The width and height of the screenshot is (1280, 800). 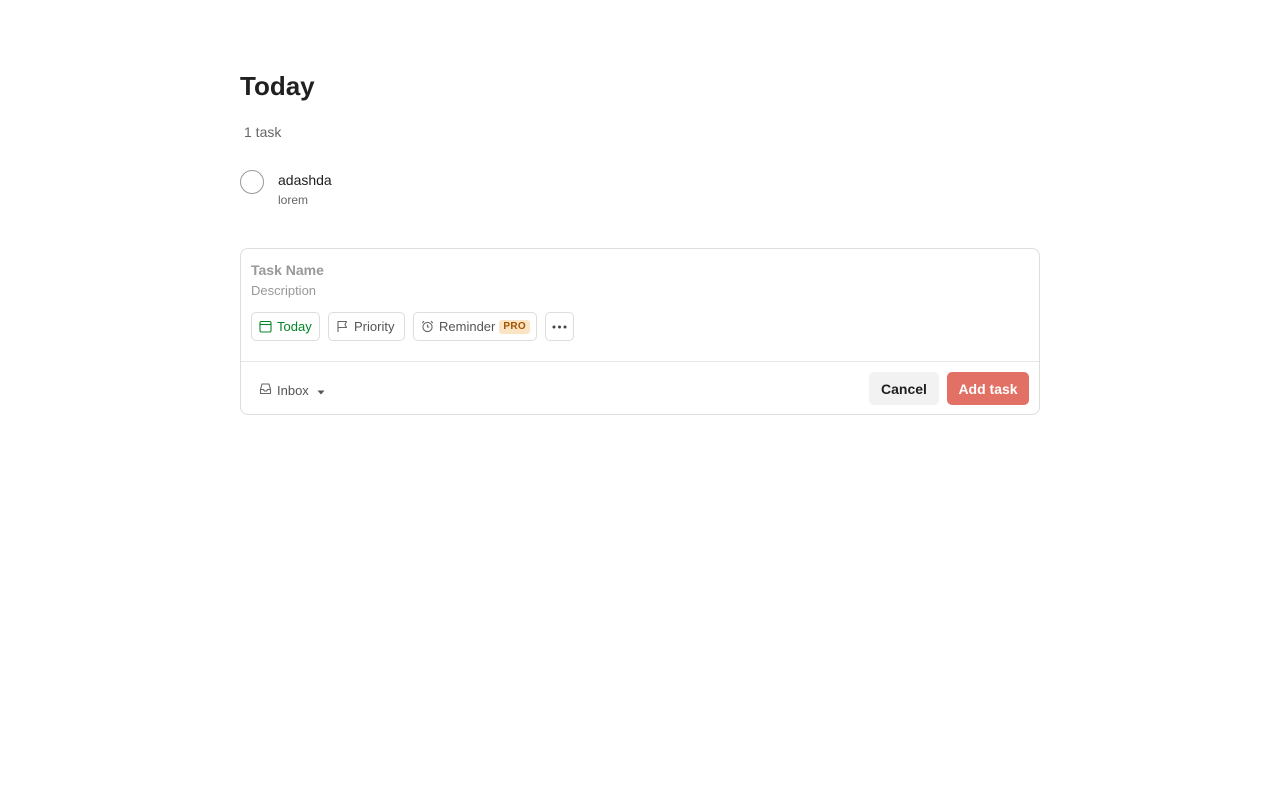 What do you see at coordinates (988, 388) in the screenshot?
I see `add-task-button: Add task` at bounding box center [988, 388].